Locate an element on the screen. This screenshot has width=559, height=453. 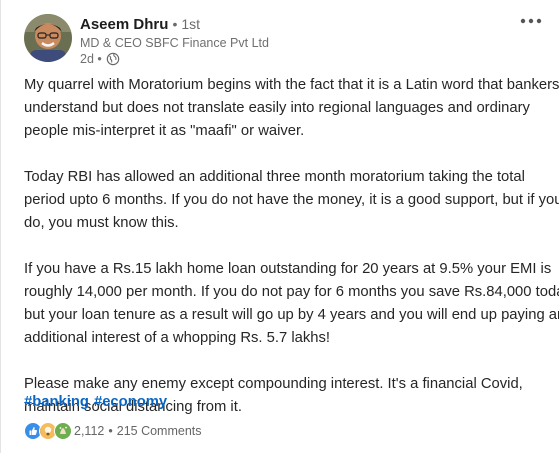
hashtags: #banking #economy is located at coordinates (95, 402).